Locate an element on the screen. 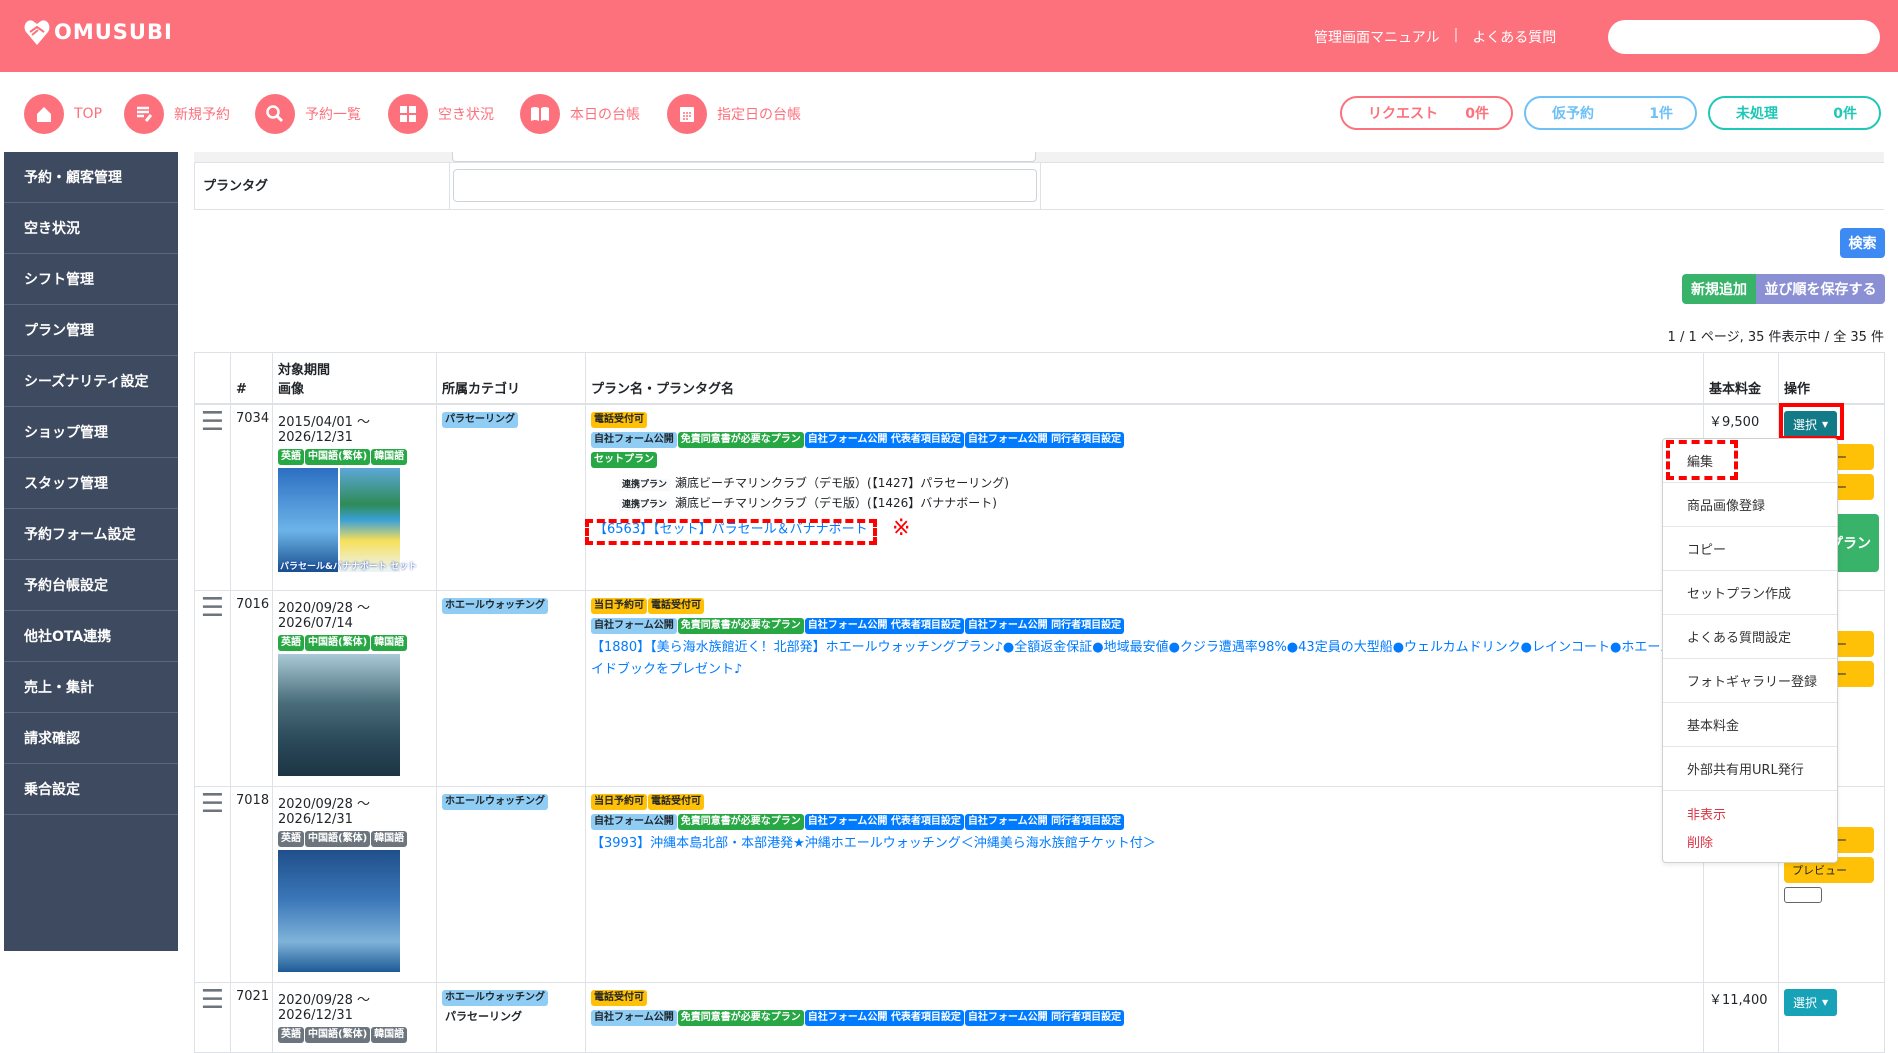  sidebar-item: シフト管理 is located at coordinates (91, 279).